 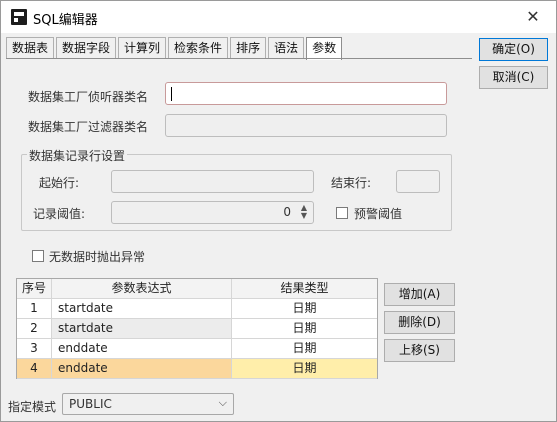 What do you see at coordinates (286, 48) in the screenshot?
I see `tab-syntax: 语法` at bounding box center [286, 48].